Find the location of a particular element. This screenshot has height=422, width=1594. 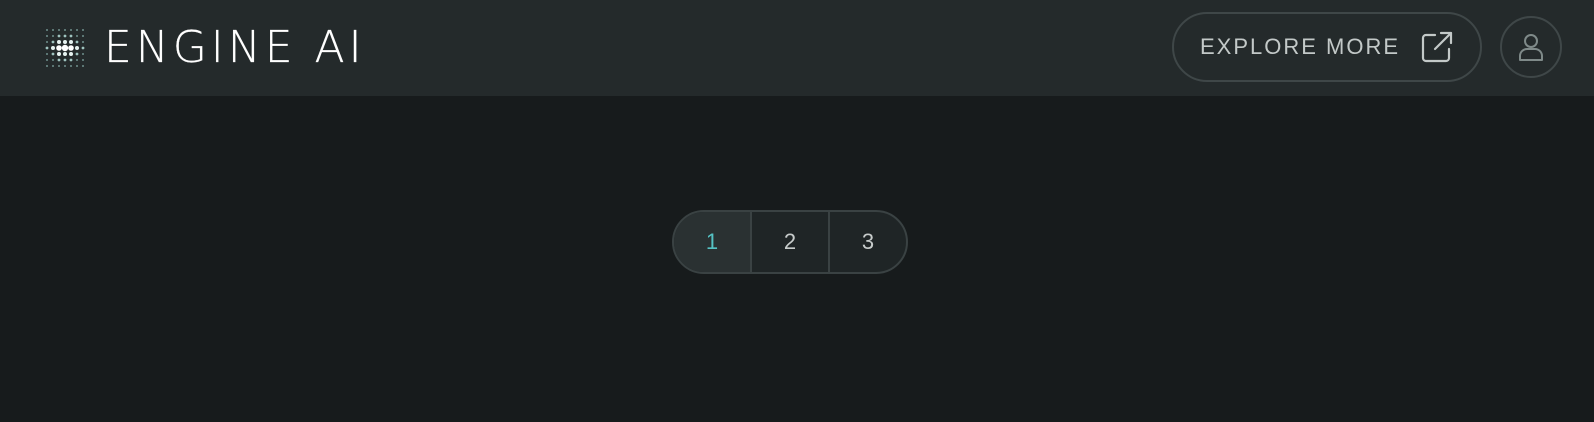

page-button-1: 1 is located at coordinates (712, 242).